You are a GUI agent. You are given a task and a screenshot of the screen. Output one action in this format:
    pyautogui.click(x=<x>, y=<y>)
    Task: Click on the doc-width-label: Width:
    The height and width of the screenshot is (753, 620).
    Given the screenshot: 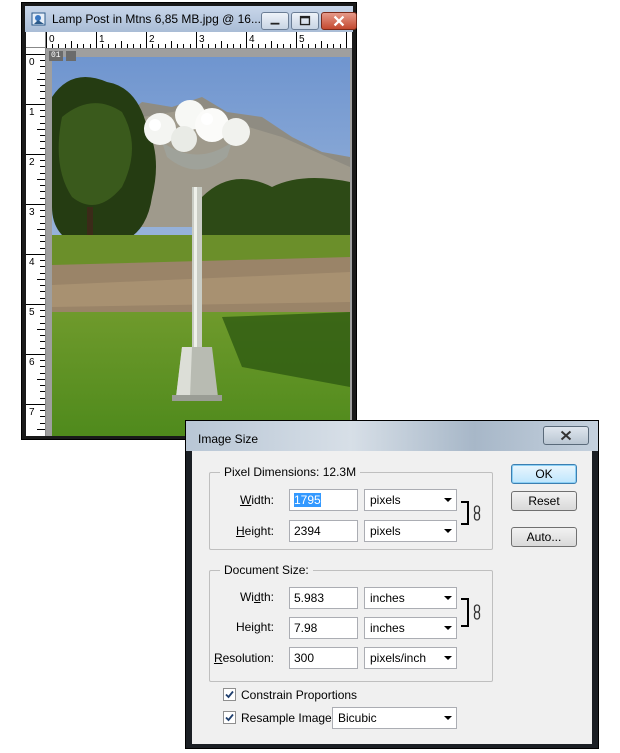 What is the action you would take?
    pyautogui.click(x=256, y=597)
    